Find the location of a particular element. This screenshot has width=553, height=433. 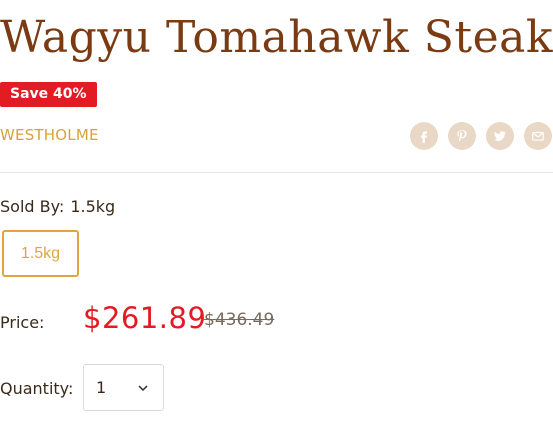

compare-at-price: $436.49 is located at coordinates (239, 320).